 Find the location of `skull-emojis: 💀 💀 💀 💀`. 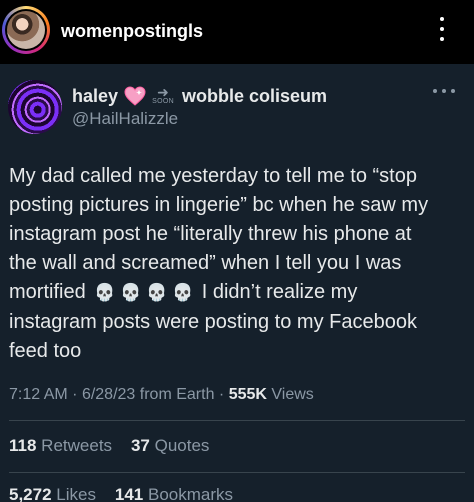

skull-emojis: 💀 💀 💀 💀 is located at coordinates (144, 293).